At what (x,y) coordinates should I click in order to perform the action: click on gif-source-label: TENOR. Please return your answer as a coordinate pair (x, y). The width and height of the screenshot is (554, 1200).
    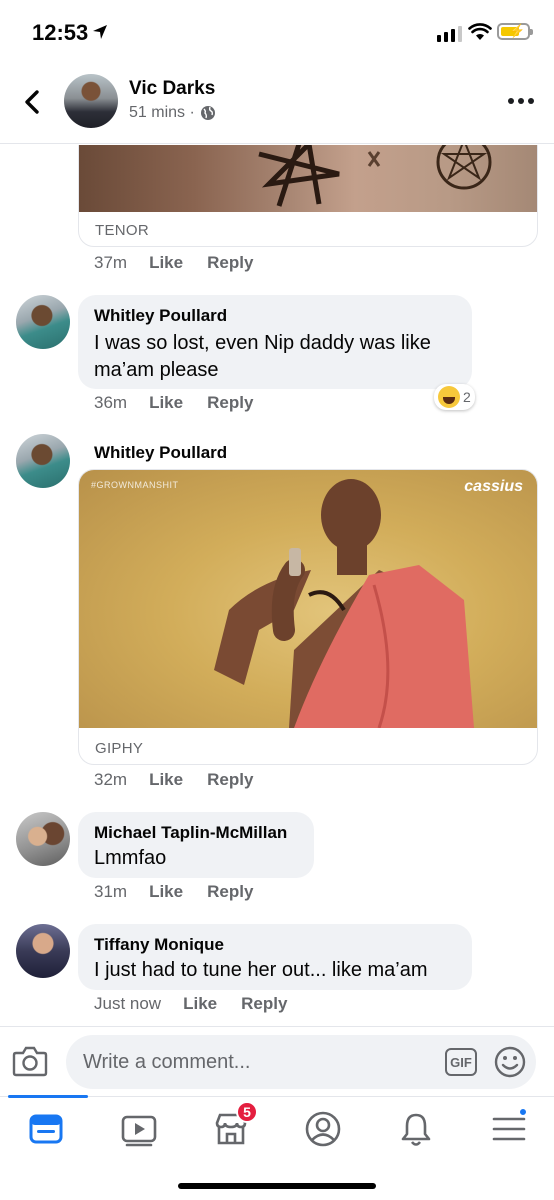
    Looking at the image, I should click on (122, 230).